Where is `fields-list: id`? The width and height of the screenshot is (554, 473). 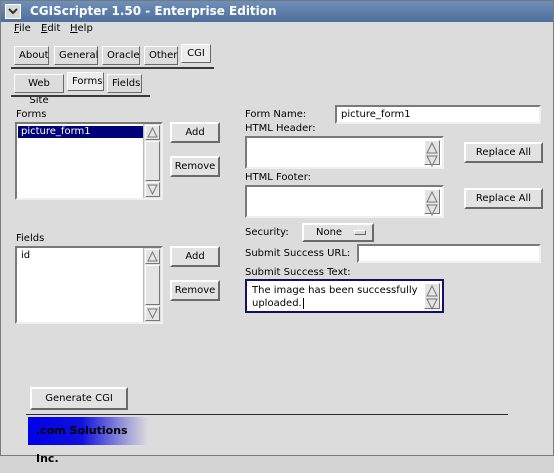
fields-list: id is located at coordinates (89, 285).